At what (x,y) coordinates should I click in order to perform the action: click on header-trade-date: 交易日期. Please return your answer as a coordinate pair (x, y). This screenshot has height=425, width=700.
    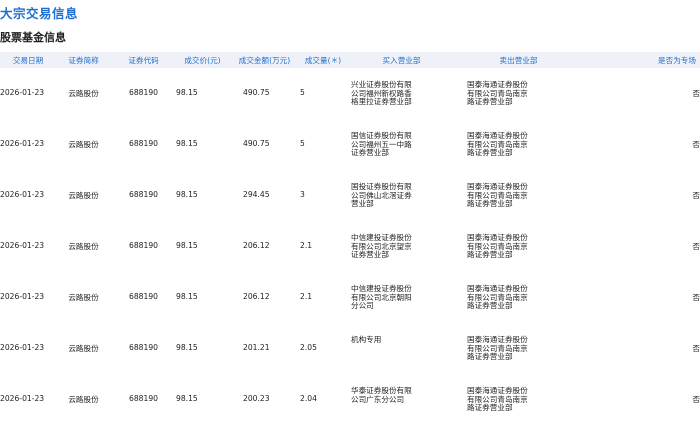
    Looking at the image, I should click on (28, 60).